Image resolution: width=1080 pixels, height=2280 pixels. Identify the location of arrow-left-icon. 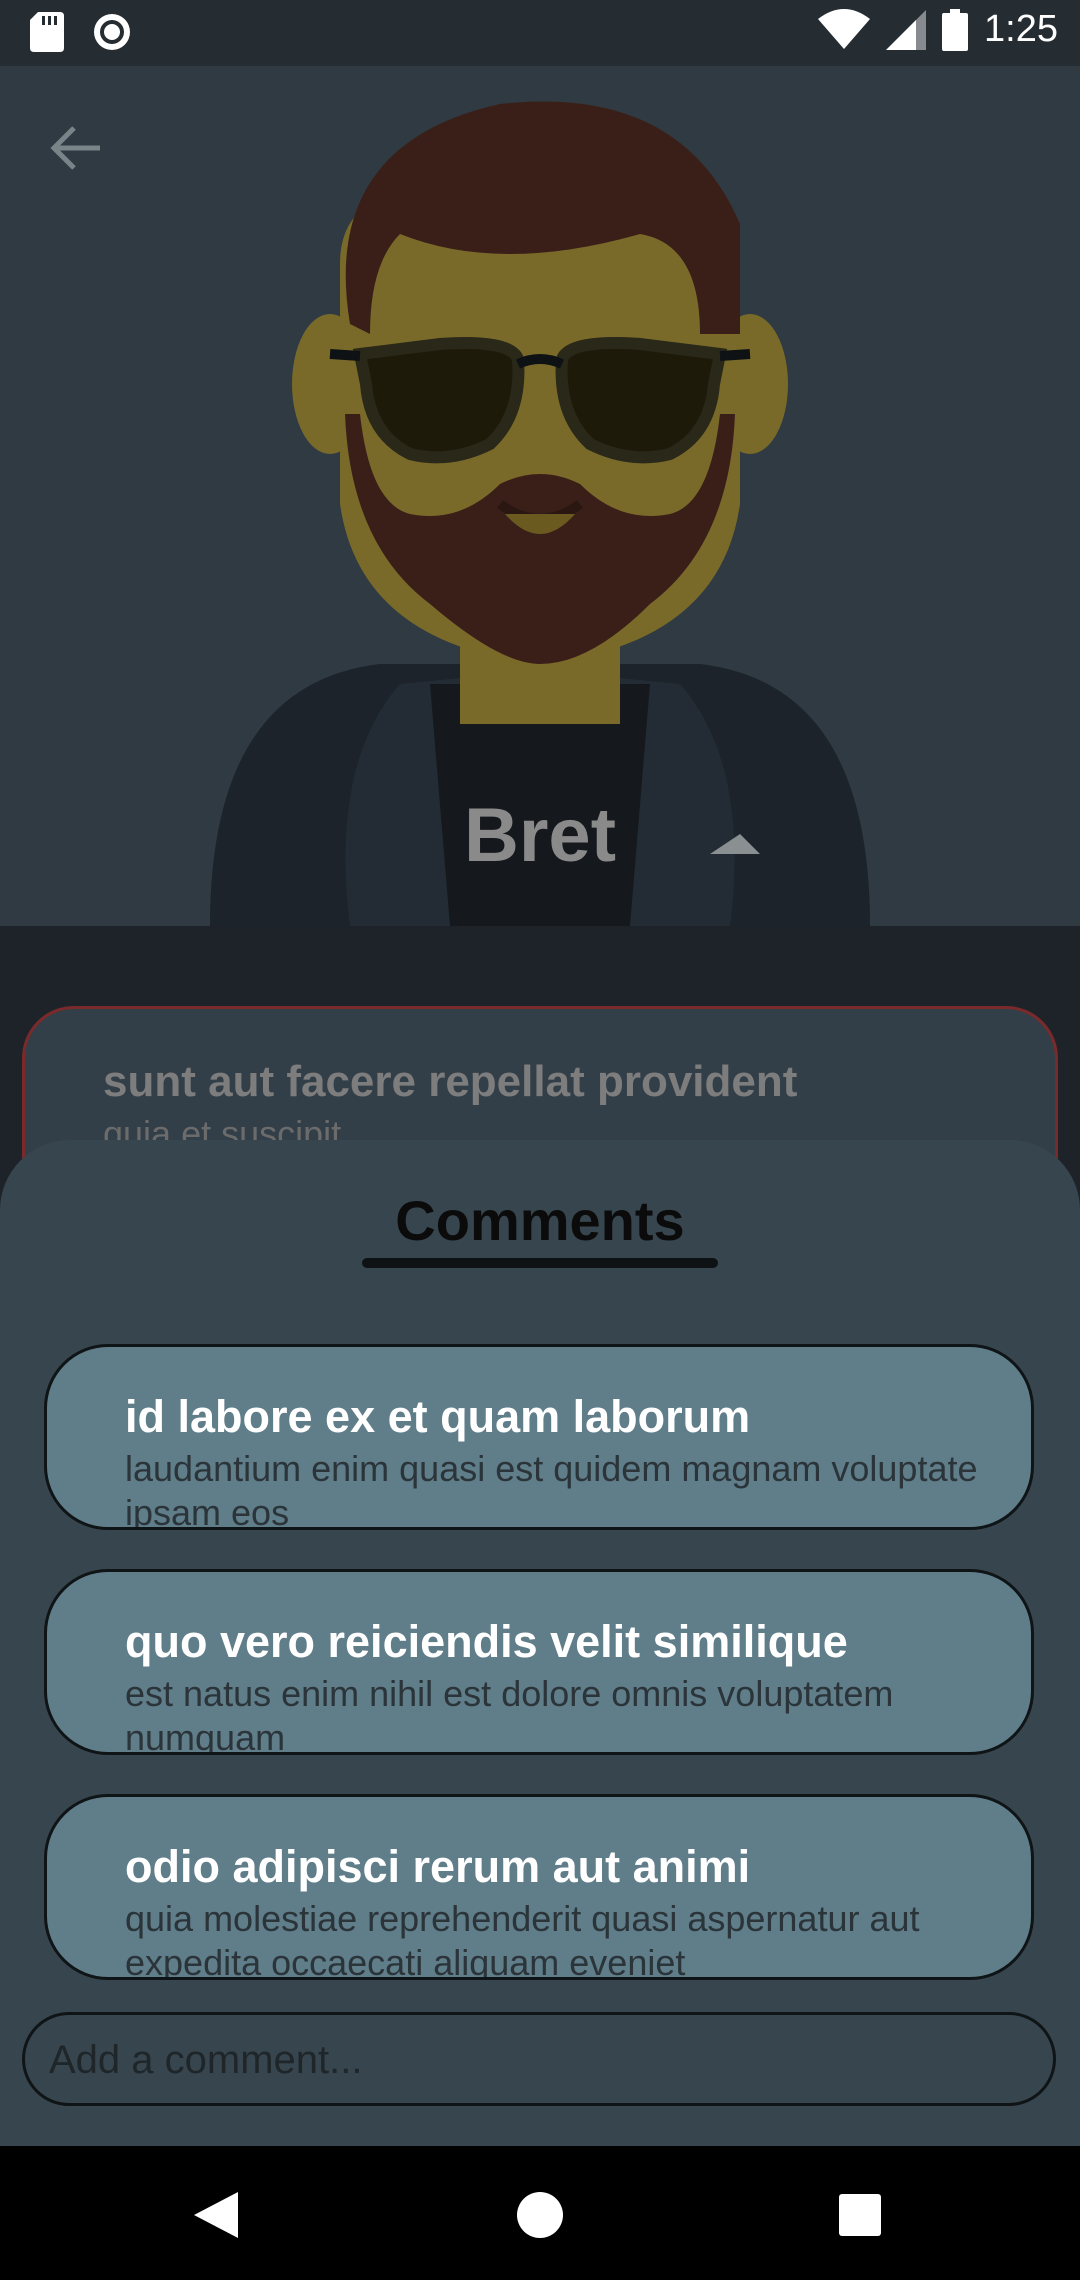
(75, 148).